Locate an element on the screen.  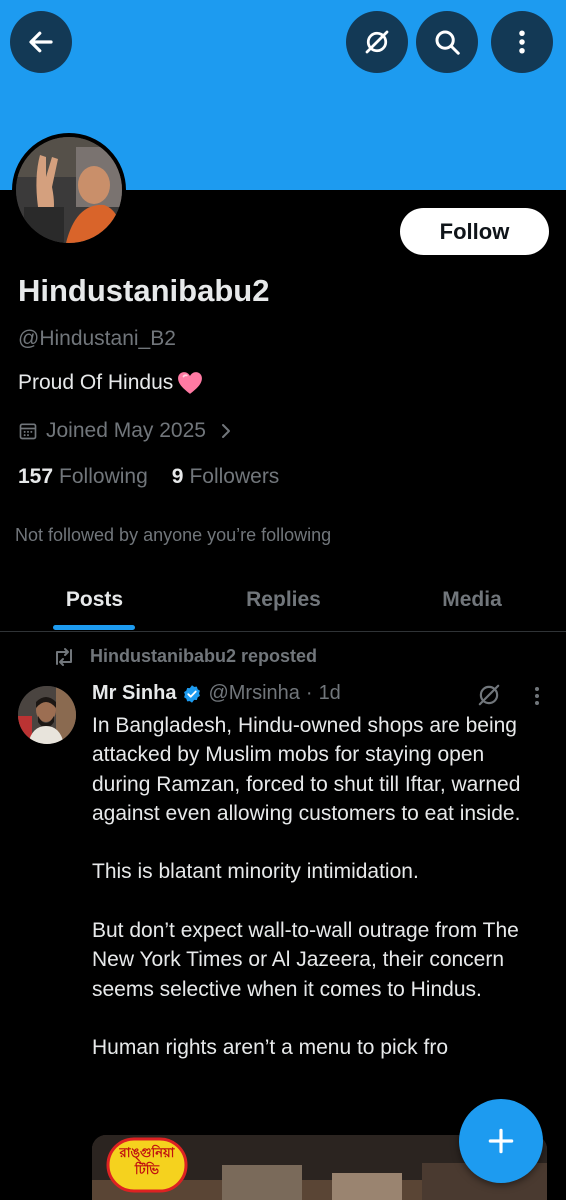
following-count: 157 is located at coordinates (36, 476).